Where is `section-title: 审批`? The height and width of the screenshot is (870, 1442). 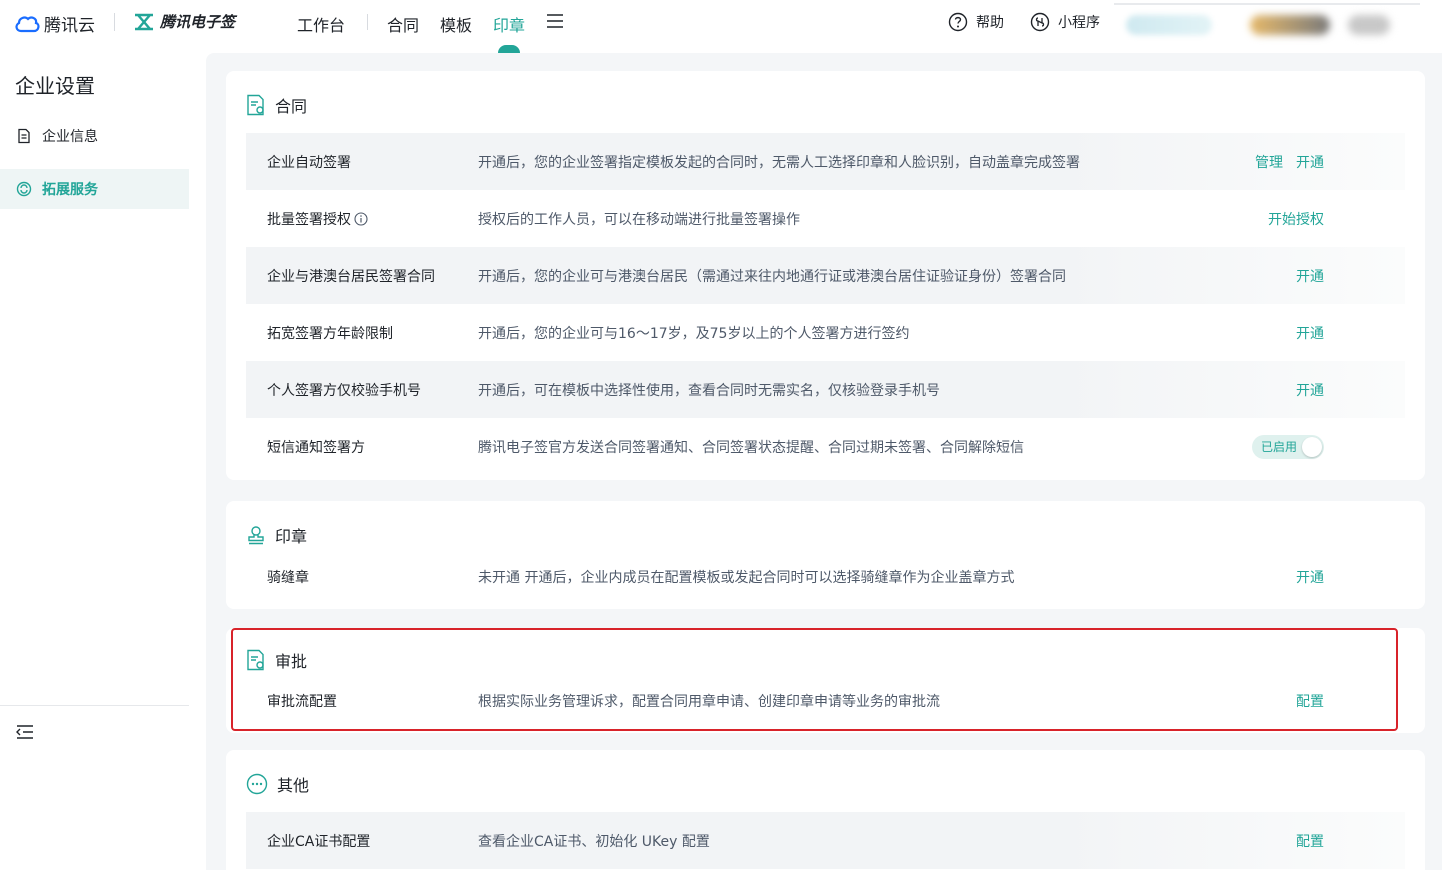
section-title: 审批 is located at coordinates (291, 661).